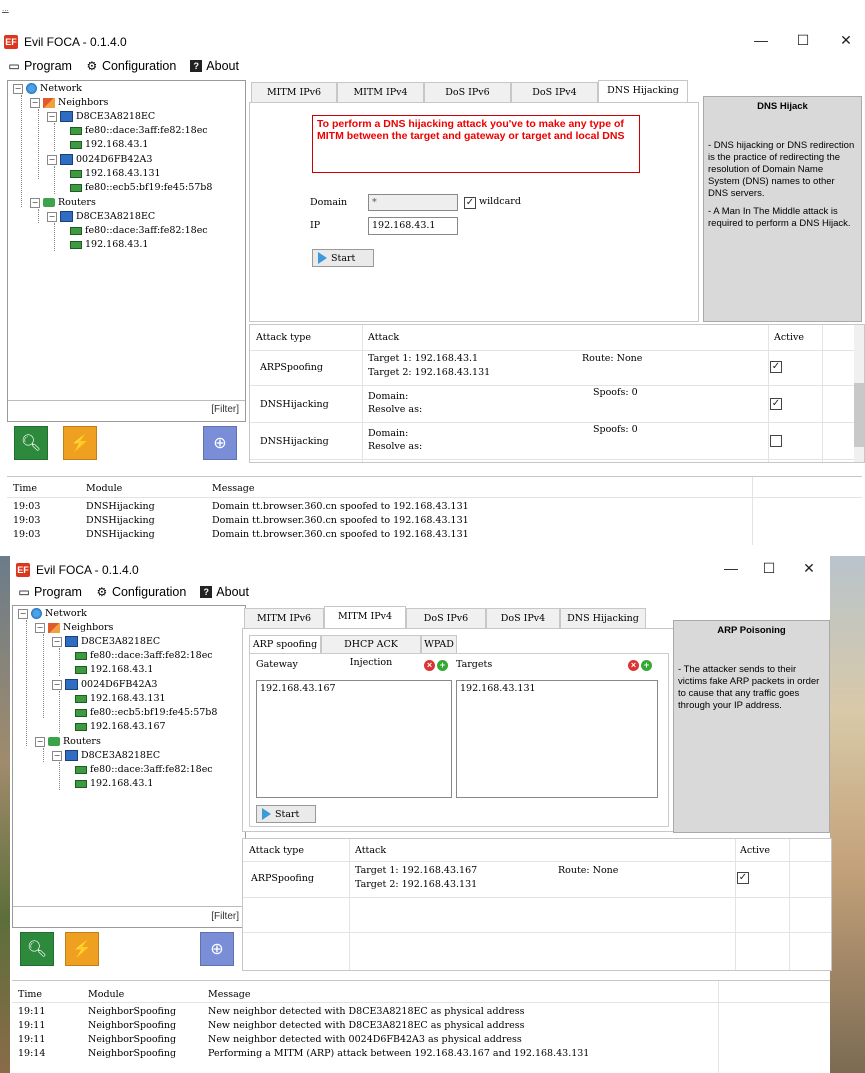  I want to click on tree-label: Routers, so click(77, 202).